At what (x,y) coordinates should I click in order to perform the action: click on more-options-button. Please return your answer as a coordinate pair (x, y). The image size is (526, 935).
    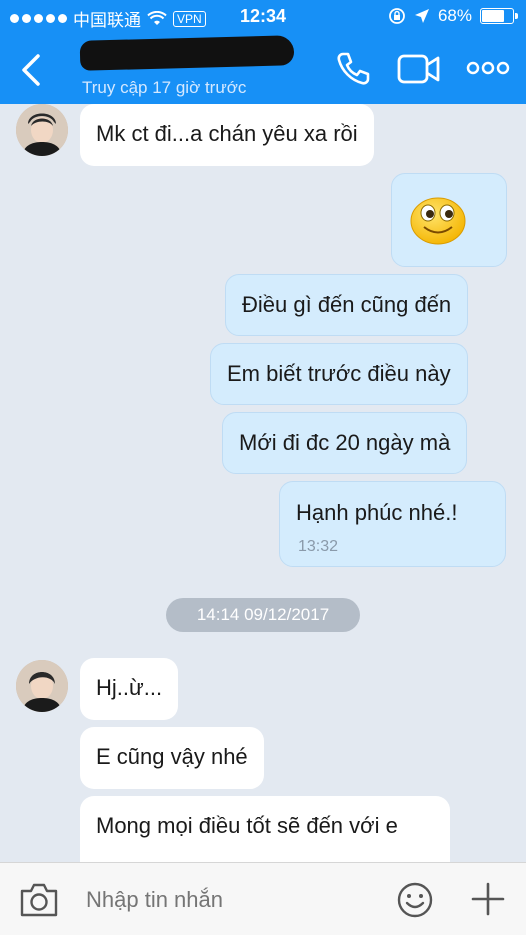
    Looking at the image, I should click on (488, 68).